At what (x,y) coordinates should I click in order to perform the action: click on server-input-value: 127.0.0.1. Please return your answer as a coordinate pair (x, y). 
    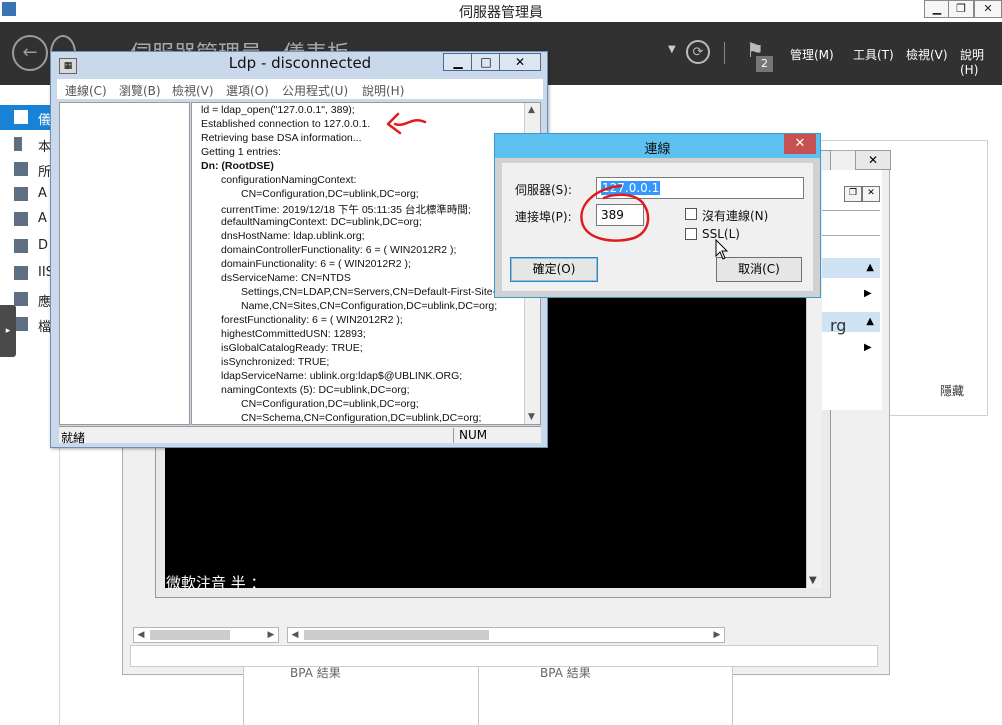
    Looking at the image, I should click on (631, 188).